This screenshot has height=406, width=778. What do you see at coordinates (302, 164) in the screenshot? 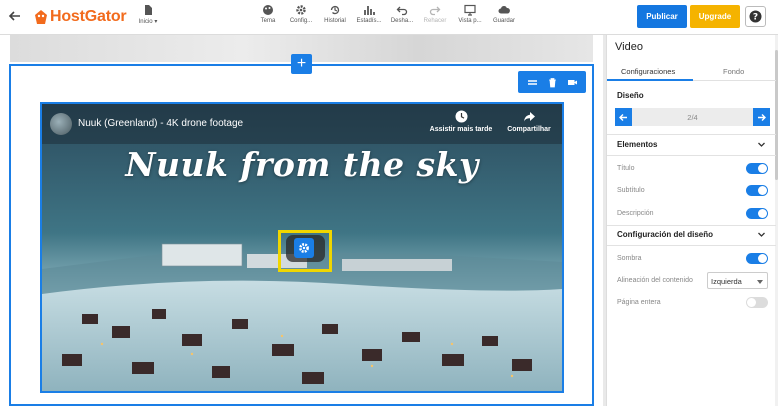
I see `video-overlay-title: Nuuk from the sky` at bounding box center [302, 164].